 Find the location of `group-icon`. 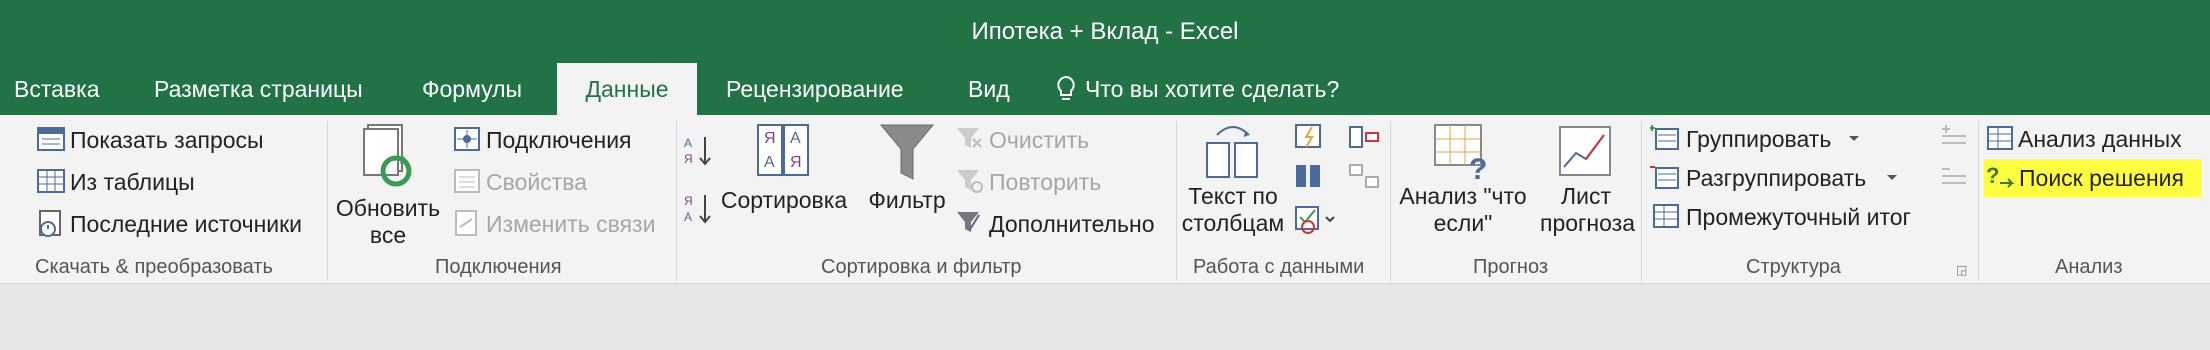

group-icon is located at coordinates (1664, 137).